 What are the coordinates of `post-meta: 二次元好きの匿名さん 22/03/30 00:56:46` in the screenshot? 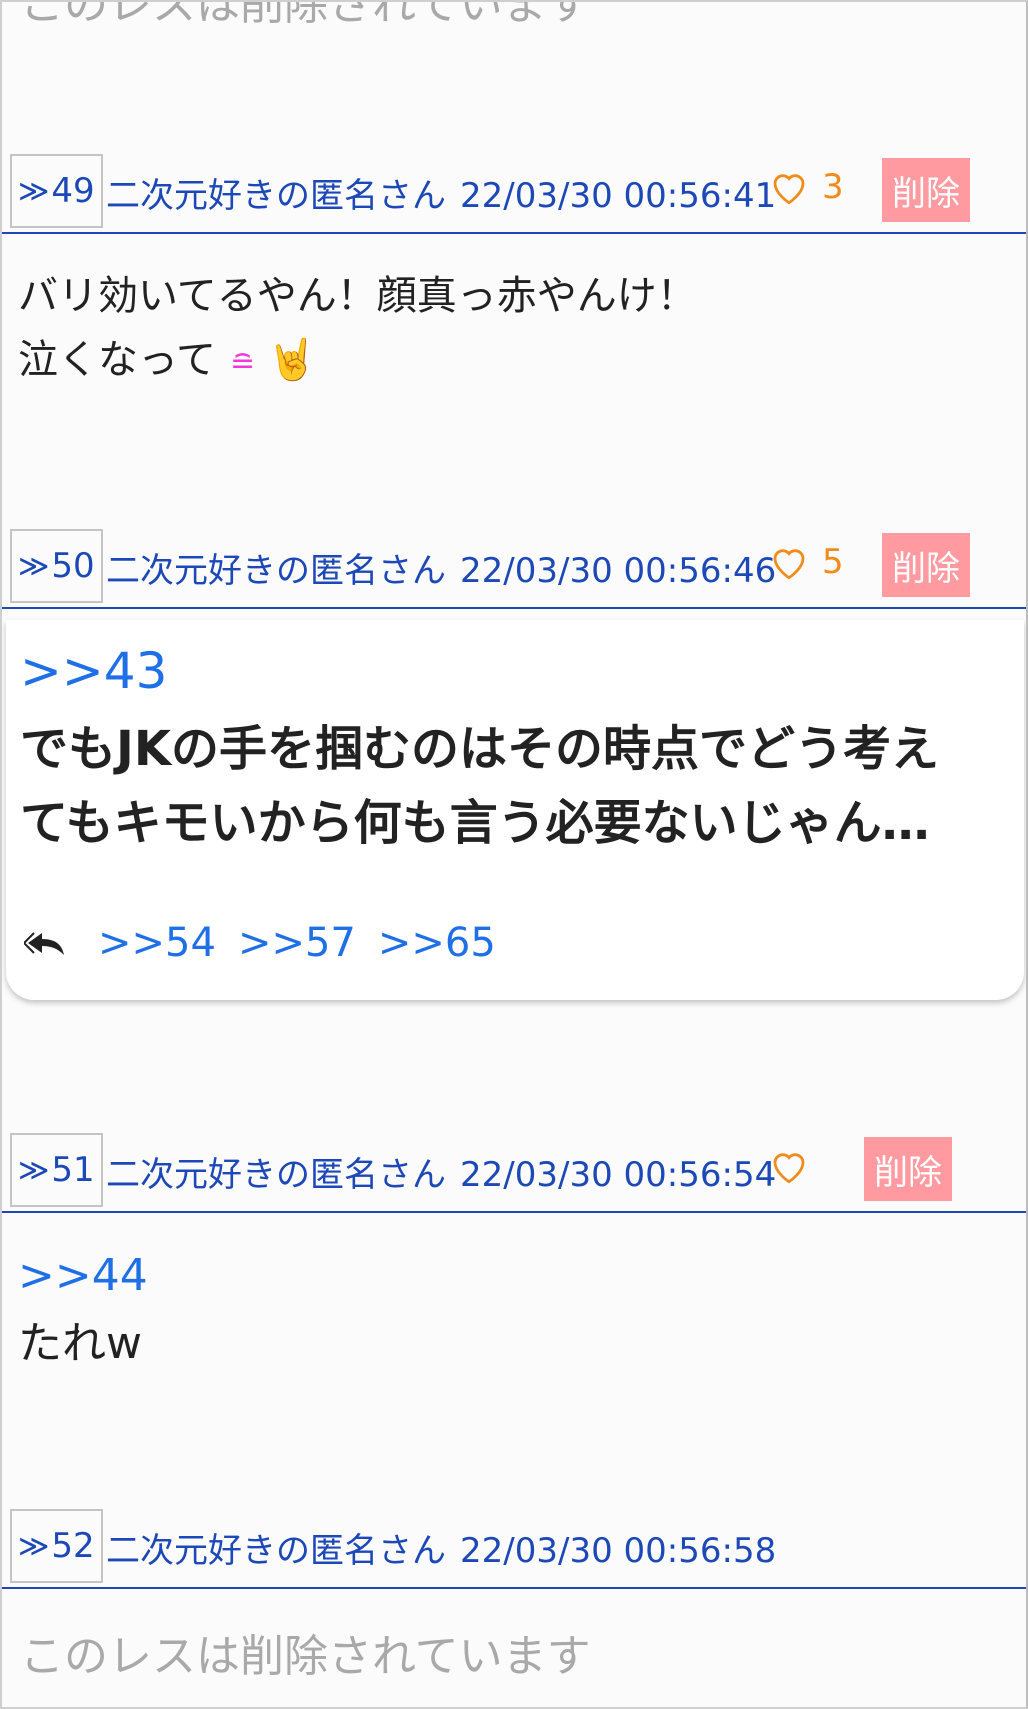 It's located at (441, 567).